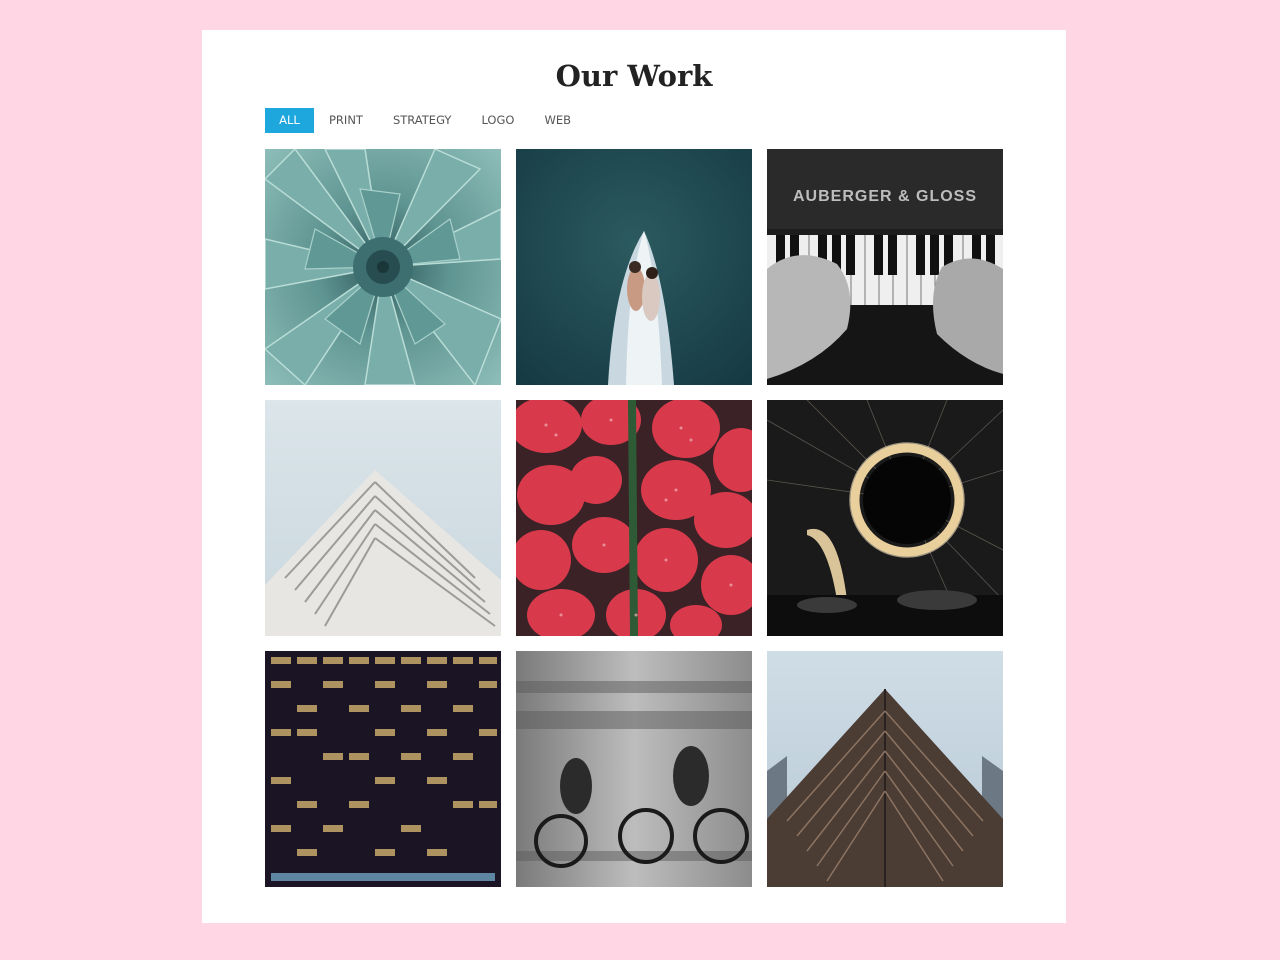 Image resolution: width=1280 pixels, height=960 pixels. I want to click on filter-tabs: All Print Strategy Logo Web, so click(425, 120).